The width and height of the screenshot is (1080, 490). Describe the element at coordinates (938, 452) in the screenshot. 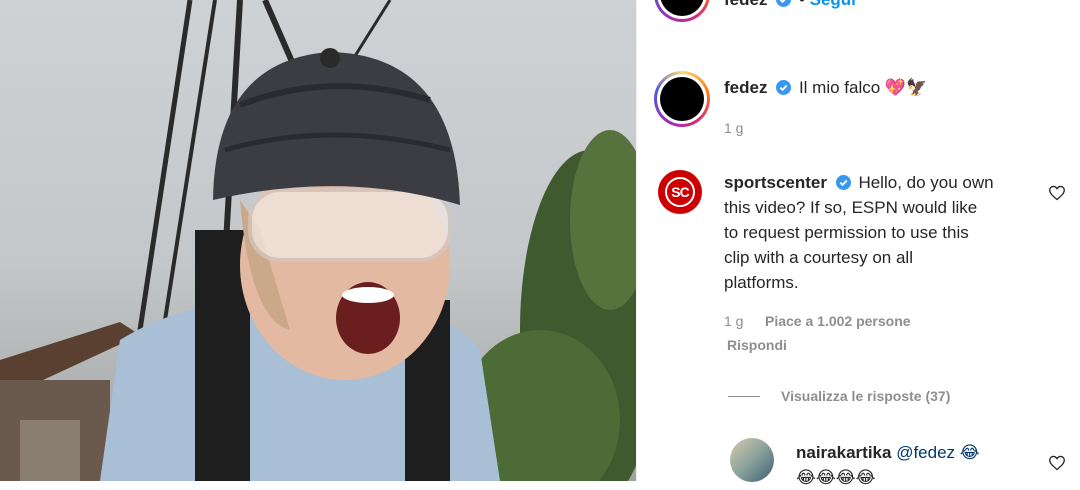

I see `reply-text: @fedez 😂` at that location.